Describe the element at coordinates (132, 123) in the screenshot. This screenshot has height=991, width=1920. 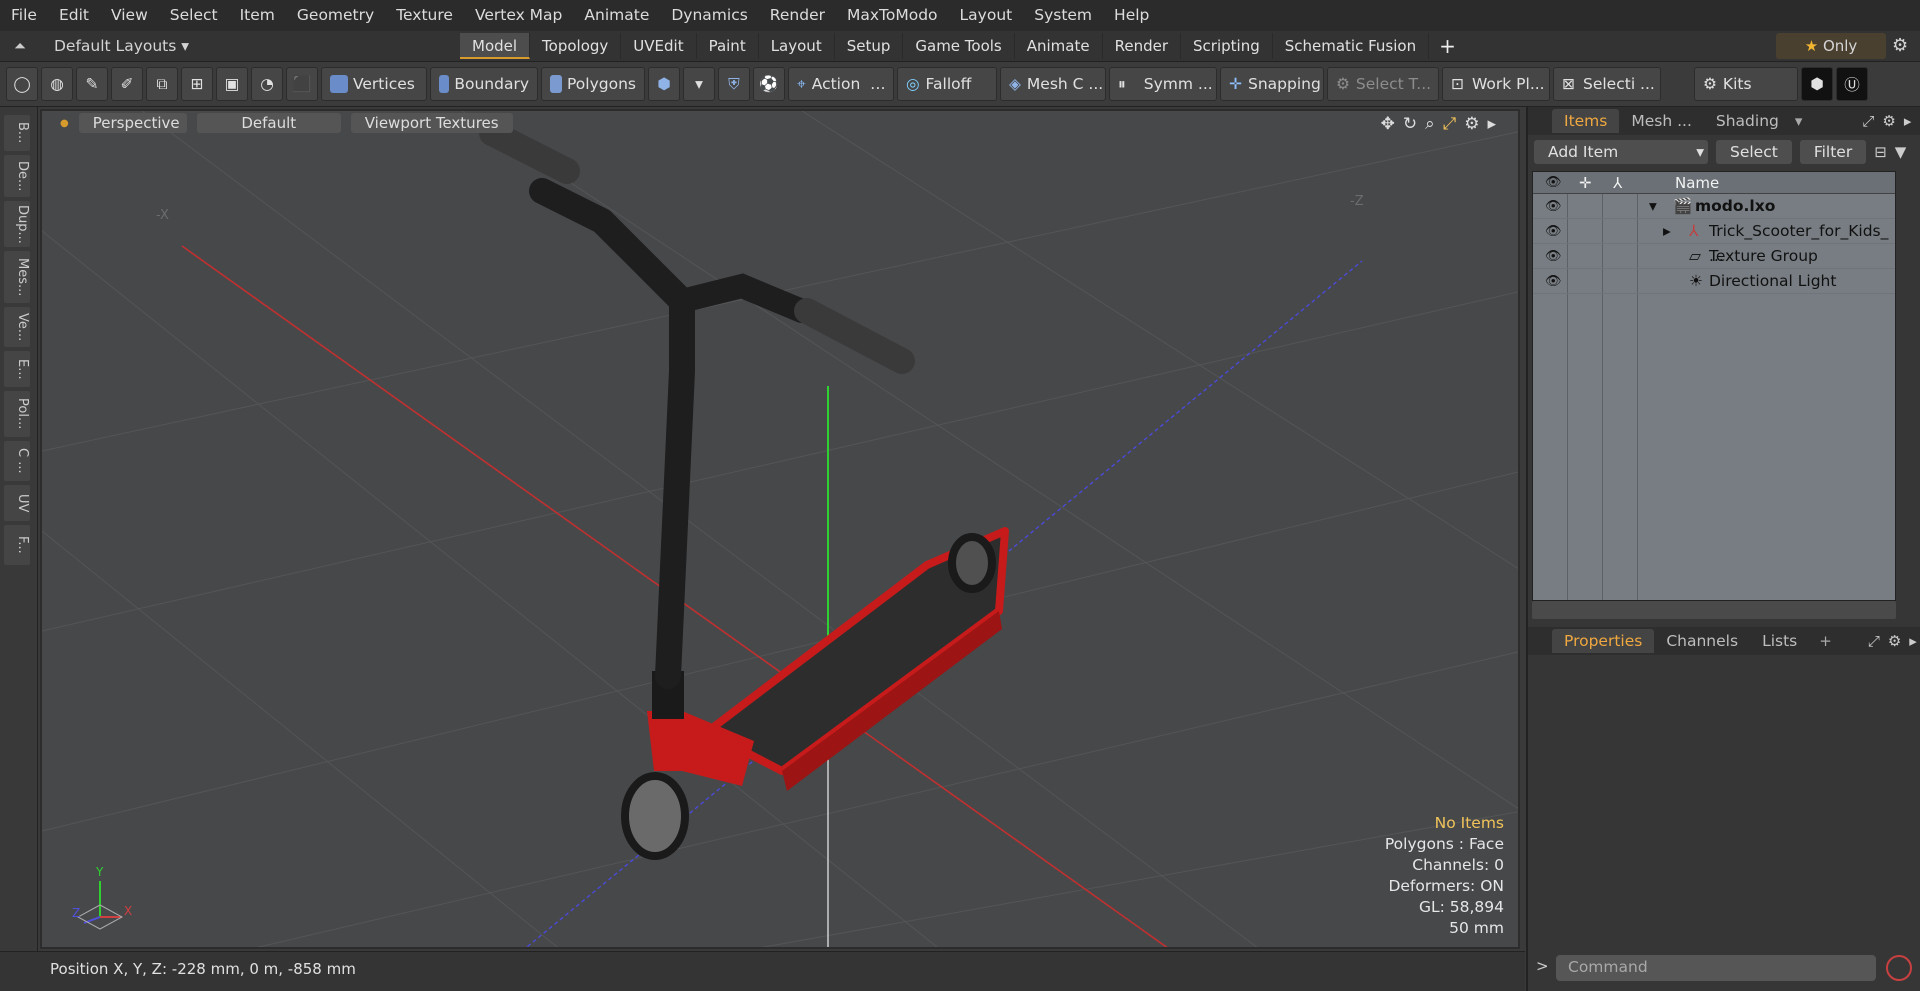
I see `view-mode-button: Perspective` at that location.